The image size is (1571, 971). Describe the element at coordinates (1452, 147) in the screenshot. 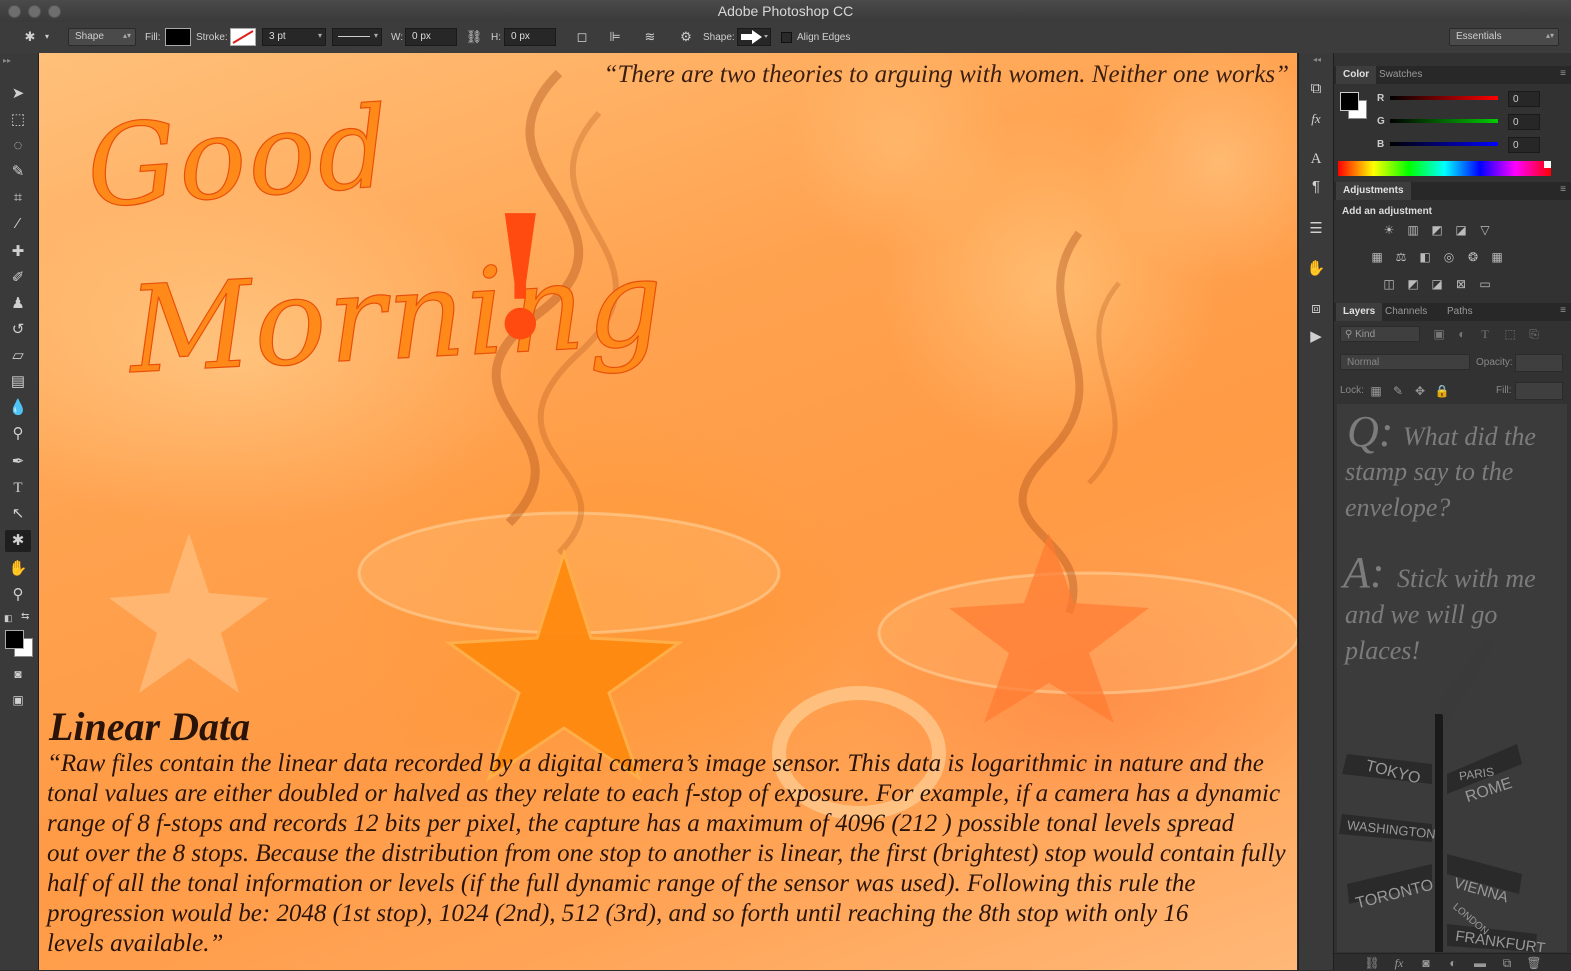

I see `blue-slider: B 0` at that location.